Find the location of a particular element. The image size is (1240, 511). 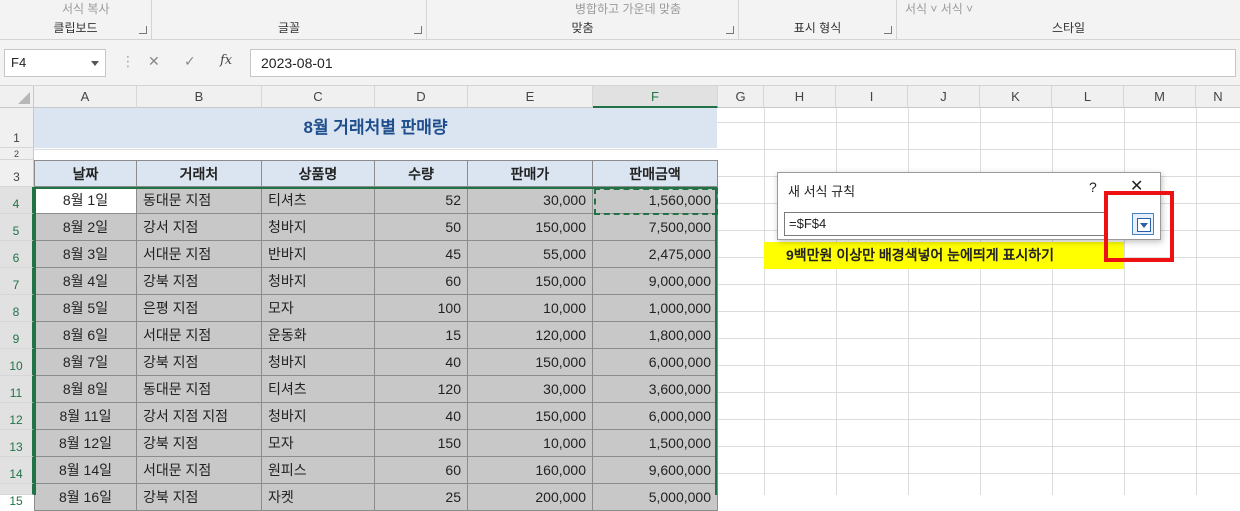

cell-quantity: 15 is located at coordinates (421, 335).